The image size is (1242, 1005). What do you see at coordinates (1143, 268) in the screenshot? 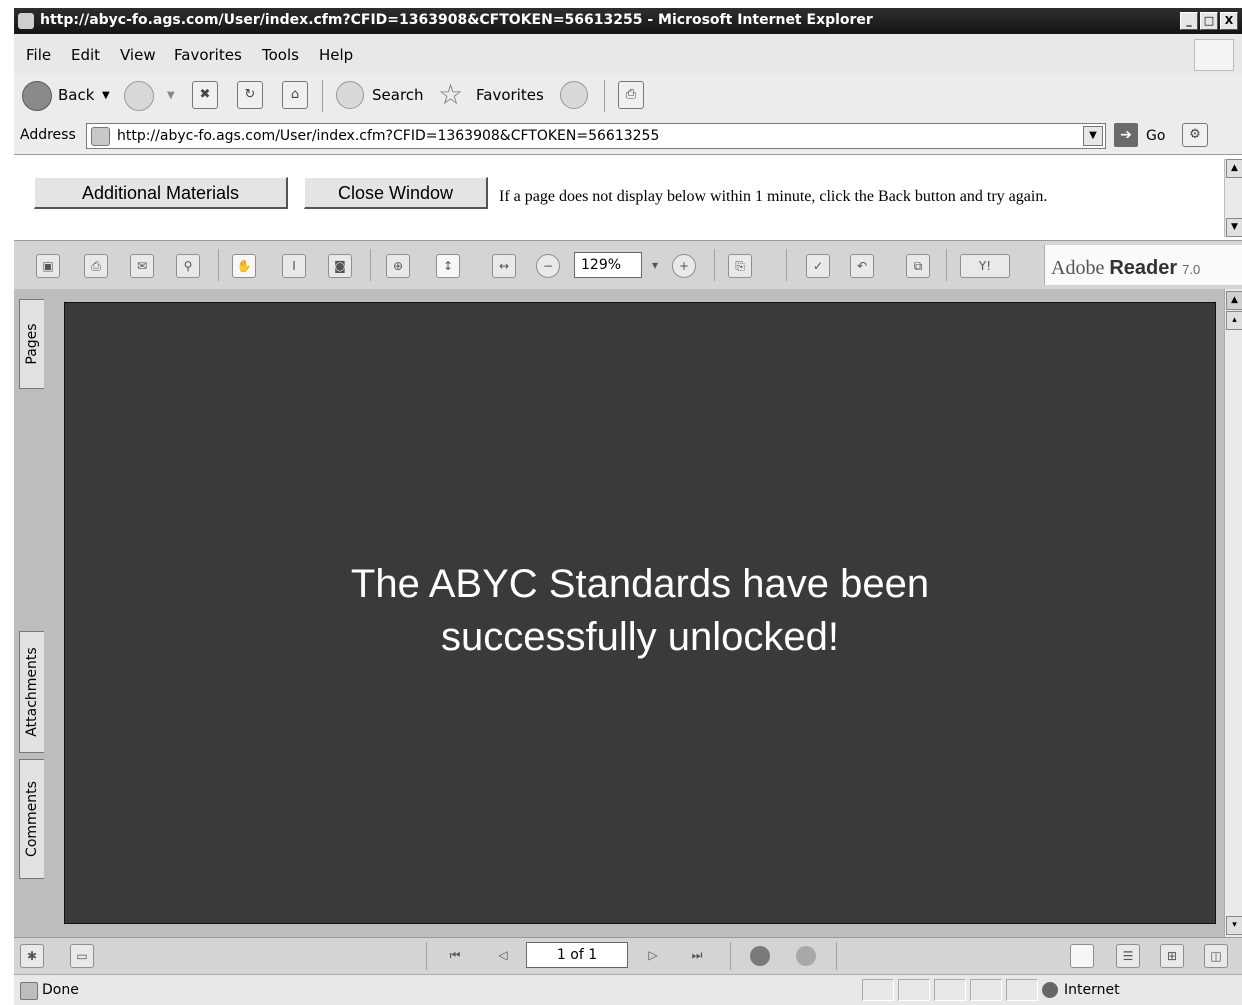
I see `adobe-product: Reader` at bounding box center [1143, 268].